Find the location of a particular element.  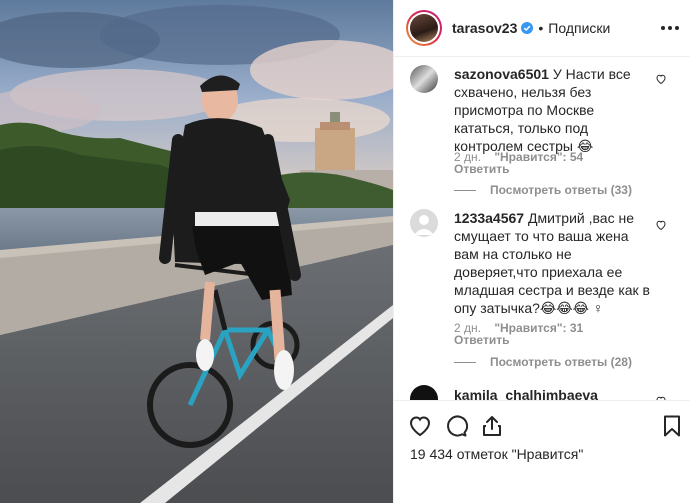

comment-username: kamila_chalhimbaeva is located at coordinates (526, 393).